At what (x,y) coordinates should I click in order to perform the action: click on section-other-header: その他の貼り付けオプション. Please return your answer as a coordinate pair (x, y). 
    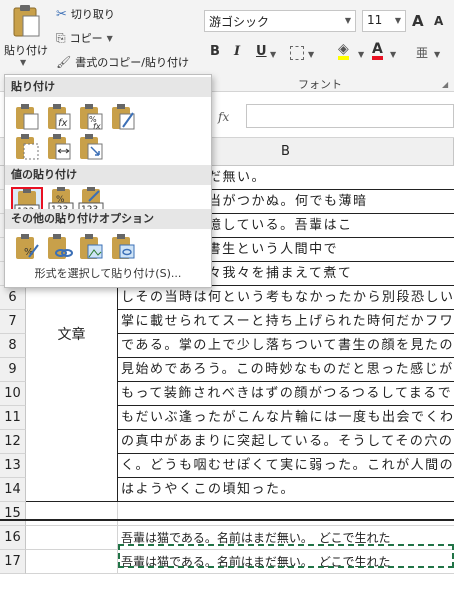
    Looking at the image, I should click on (108, 219).